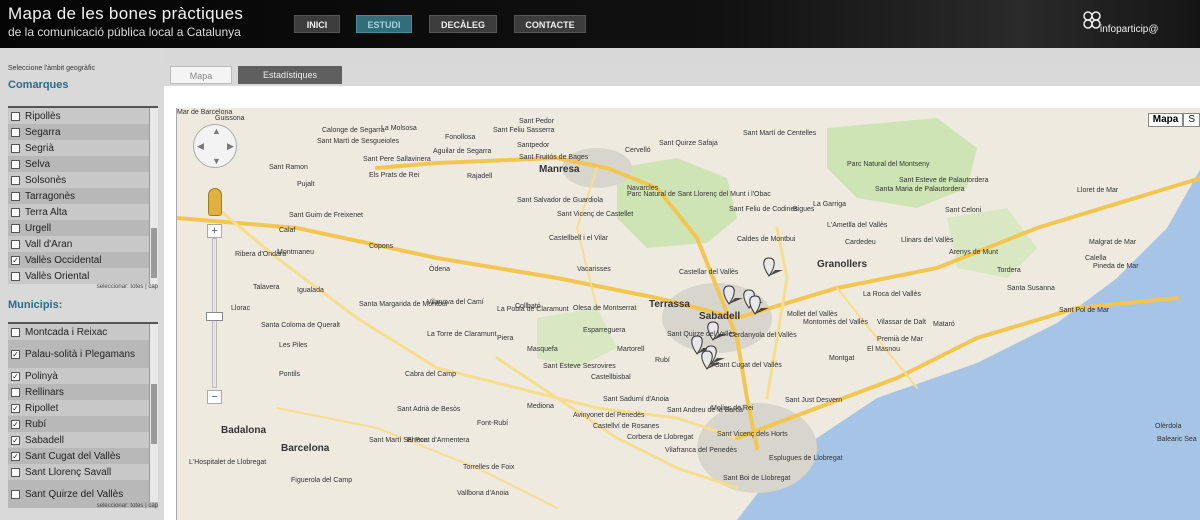  Describe the element at coordinates (215, 146) in the screenshot. I see `pan-control: ▲ ▼ ◀ ▶` at that location.